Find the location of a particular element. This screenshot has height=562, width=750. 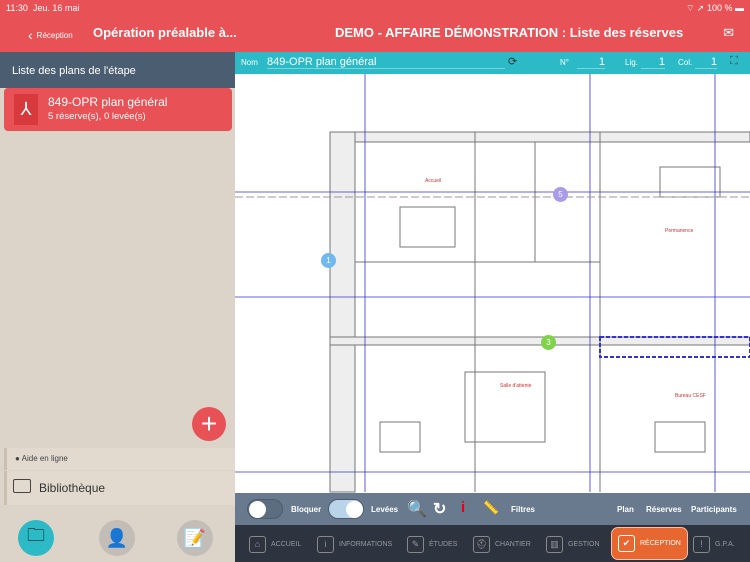

col-label: Col. is located at coordinates (685, 62).